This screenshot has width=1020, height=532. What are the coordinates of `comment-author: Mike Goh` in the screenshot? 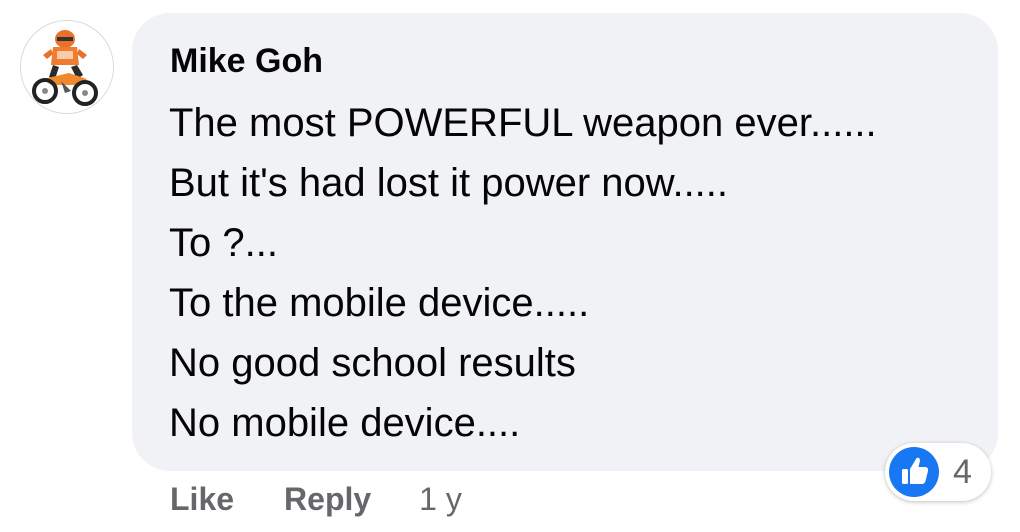 It's located at (246, 61).